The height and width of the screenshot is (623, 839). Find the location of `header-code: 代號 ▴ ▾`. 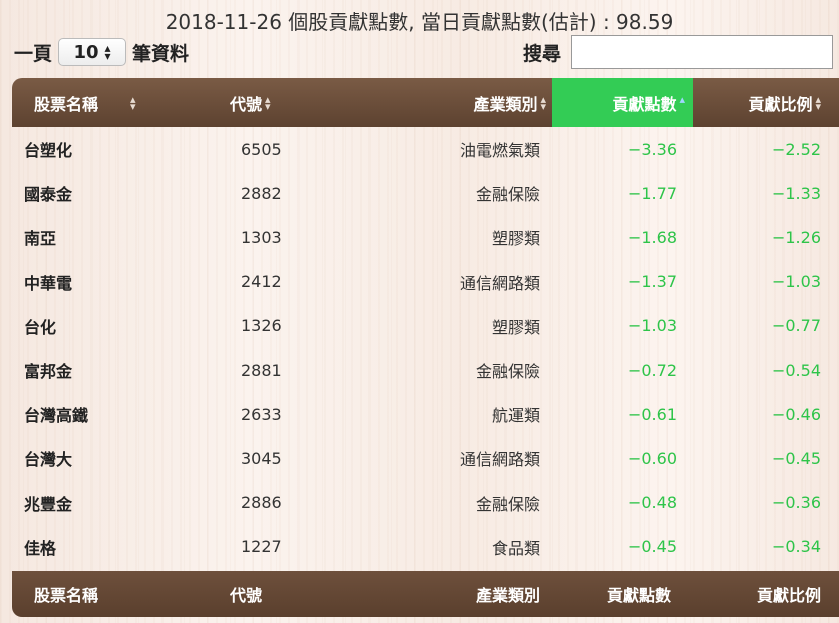

header-code: 代號 ▴ ▾ is located at coordinates (302, 102).